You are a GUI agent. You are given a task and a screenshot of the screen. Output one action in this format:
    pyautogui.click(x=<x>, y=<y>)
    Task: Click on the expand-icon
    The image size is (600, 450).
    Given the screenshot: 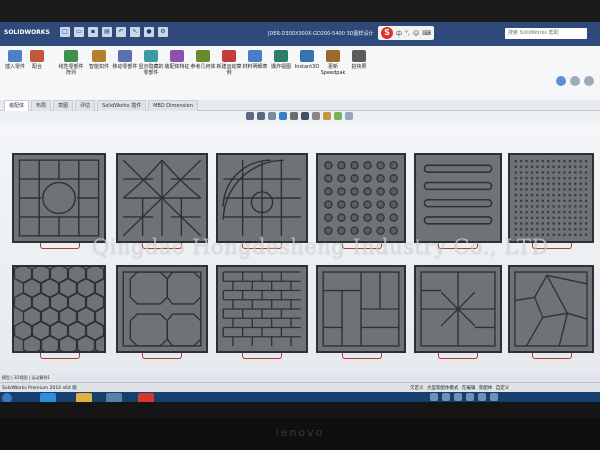 What is the action you would take?
    pyautogui.click(x=589, y=81)
    